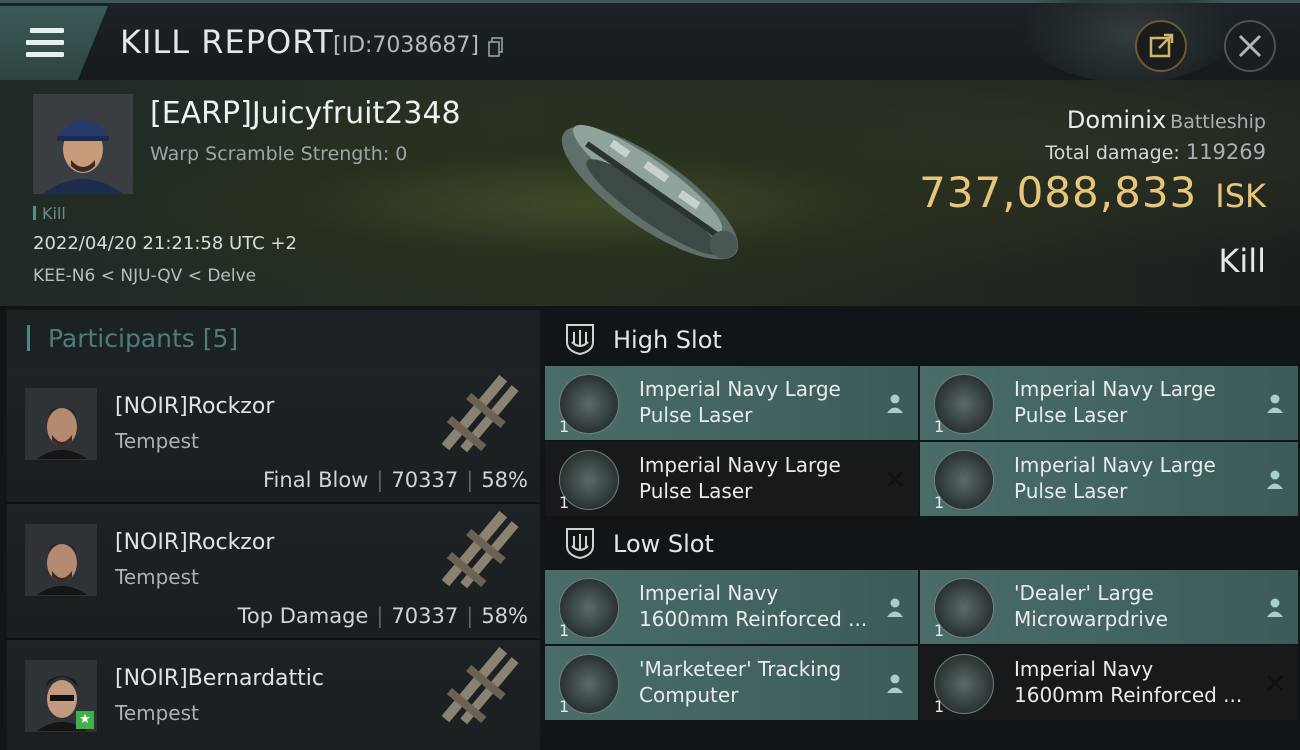  Describe the element at coordinates (305, 113) in the screenshot. I see `victim-name: [EARP]Juicyfruit2348` at that location.